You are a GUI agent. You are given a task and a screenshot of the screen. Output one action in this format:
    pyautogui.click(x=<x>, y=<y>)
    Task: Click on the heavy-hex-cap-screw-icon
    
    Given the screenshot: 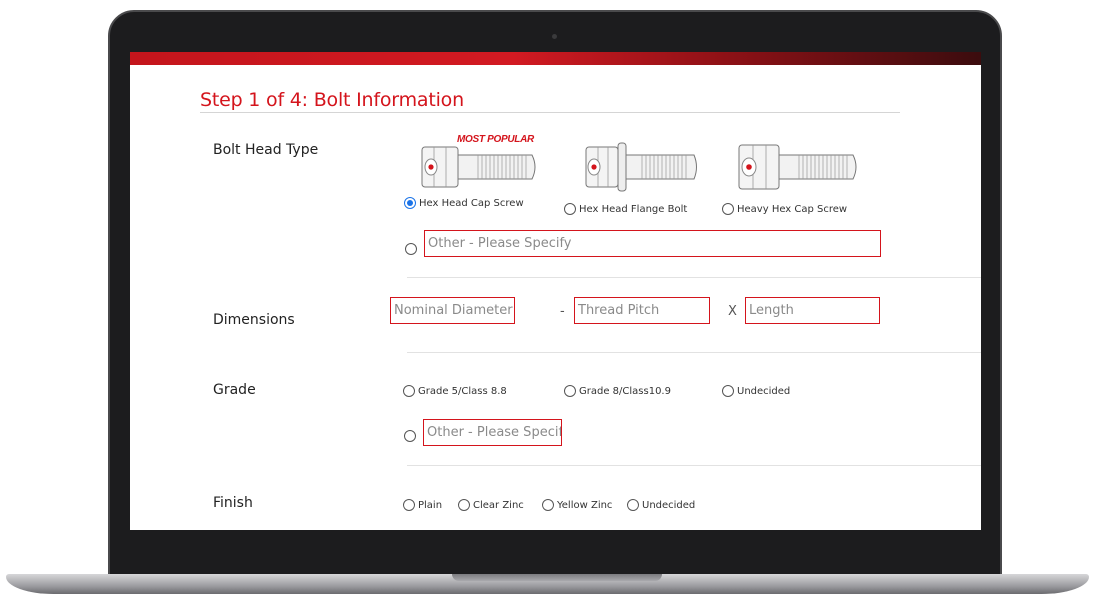 What is the action you would take?
    pyautogui.click(x=797, y=167)
    